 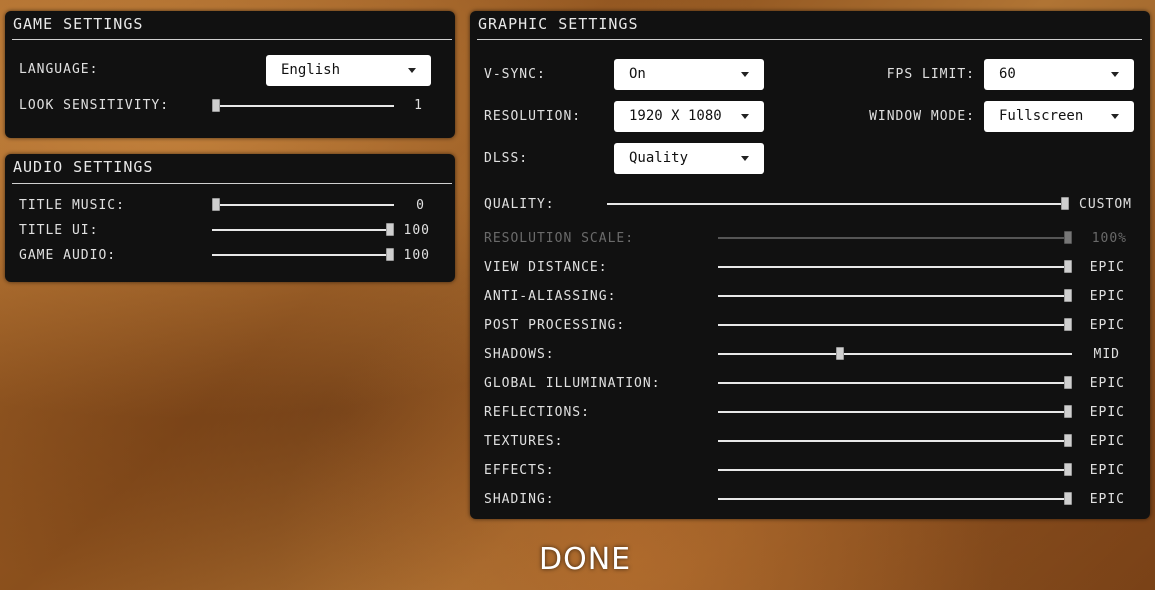 What do you see at coordinates (416, 230) in the screenshot?
I see `title-ui-value: 100` at bounding box center [416, 230].